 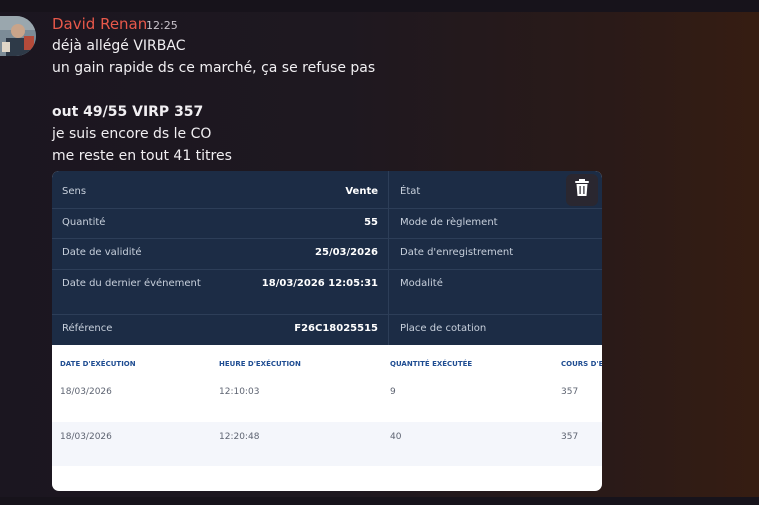 What do you see at coordinates (102, 252) in the screenshot?
I see `label-date-validite: Date de validité` at bounding box center [102, 252].